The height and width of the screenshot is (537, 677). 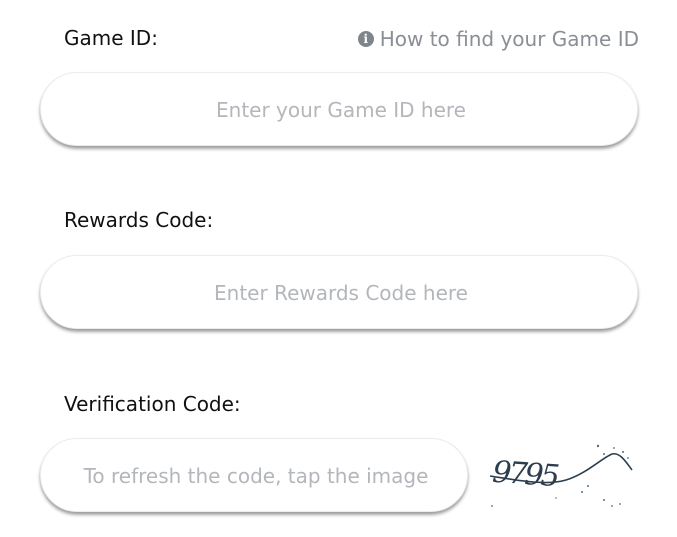 I want to click on captcha-text: 9795, so click(x=525, y=475).